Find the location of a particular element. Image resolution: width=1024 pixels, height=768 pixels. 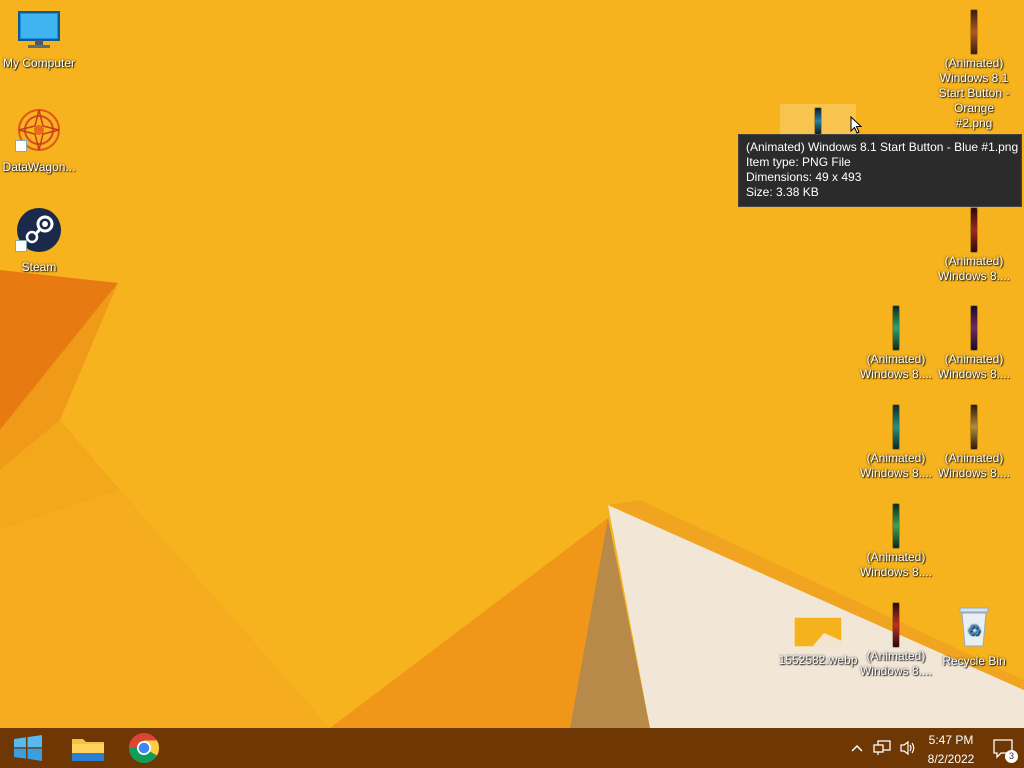

windows-logo-icon is located at coordinates (28, 748).